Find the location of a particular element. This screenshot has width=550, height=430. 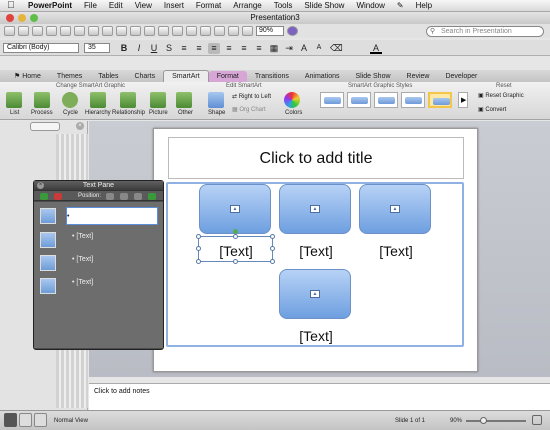

zoom-slider-knob is located at coordinates (483, 420).